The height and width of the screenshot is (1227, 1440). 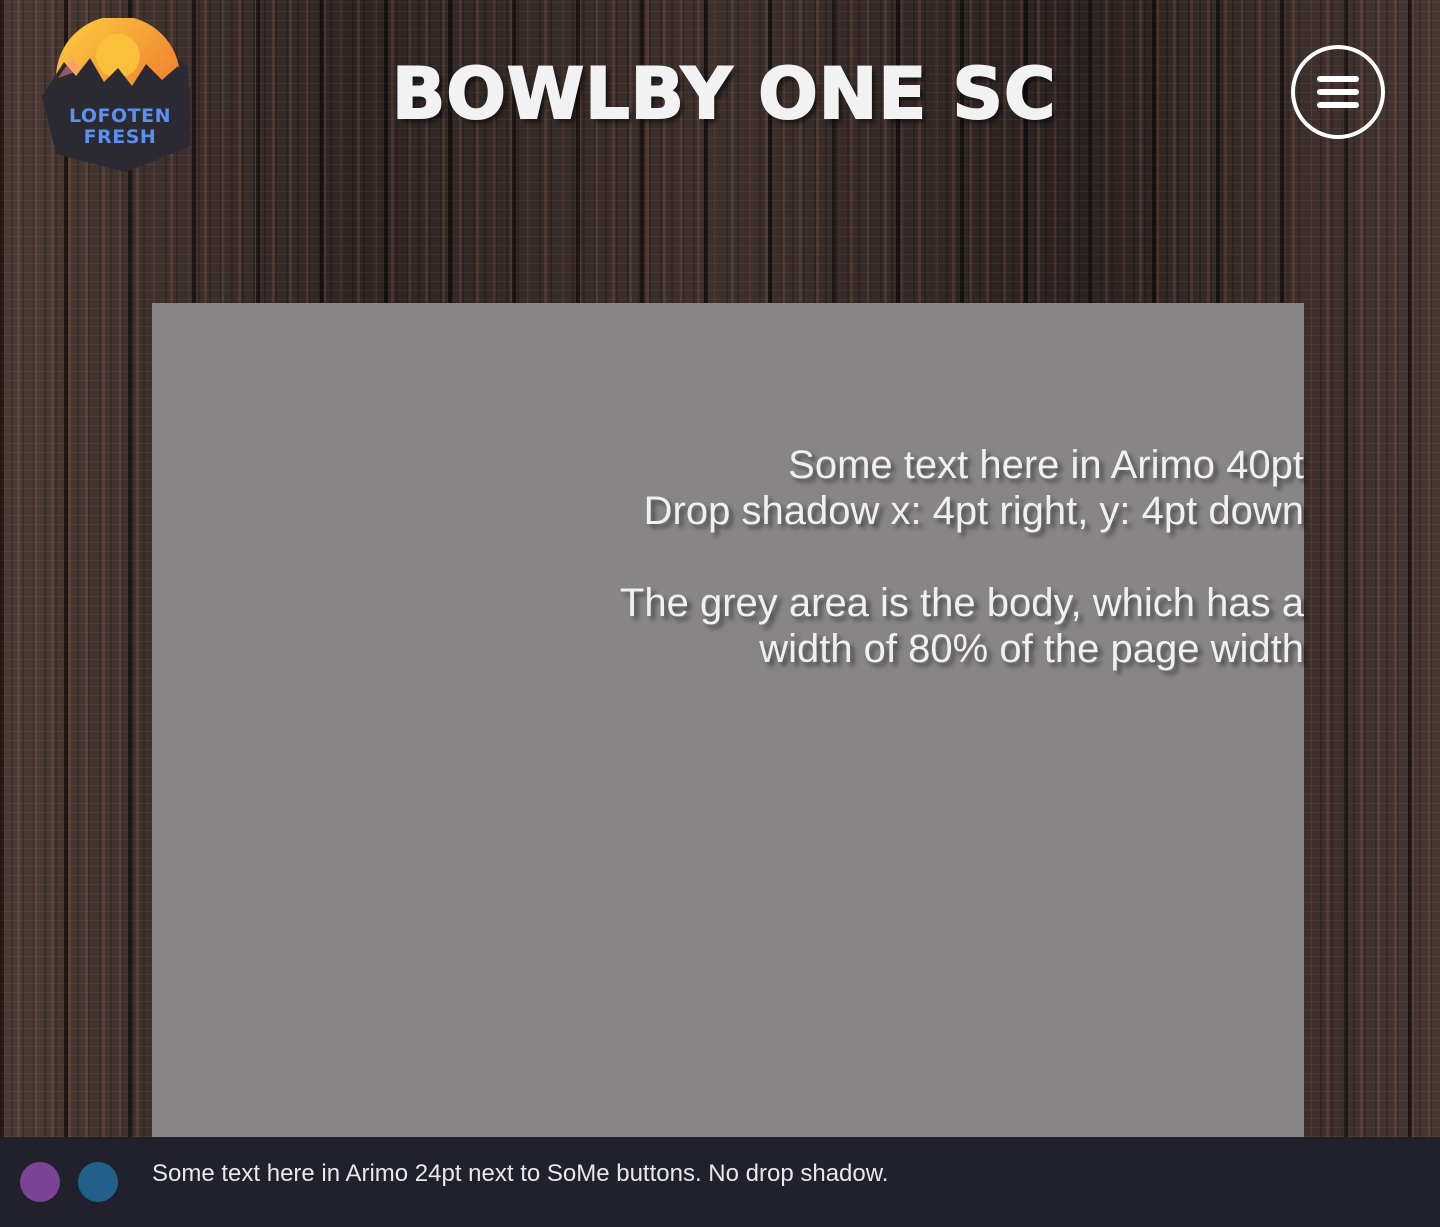 I want to click on main-text-line-1: Some text here in Arimo 40pt, so click(x=1046, y=465).